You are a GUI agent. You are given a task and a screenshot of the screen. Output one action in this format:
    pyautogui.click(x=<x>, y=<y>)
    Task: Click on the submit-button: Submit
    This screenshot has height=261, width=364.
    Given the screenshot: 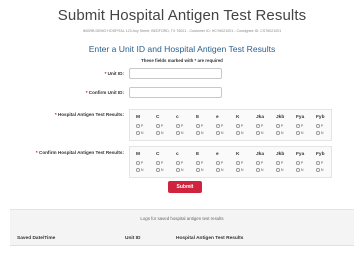 What is the action you would take?
    pyautogui.click(x=185, y=187)
    